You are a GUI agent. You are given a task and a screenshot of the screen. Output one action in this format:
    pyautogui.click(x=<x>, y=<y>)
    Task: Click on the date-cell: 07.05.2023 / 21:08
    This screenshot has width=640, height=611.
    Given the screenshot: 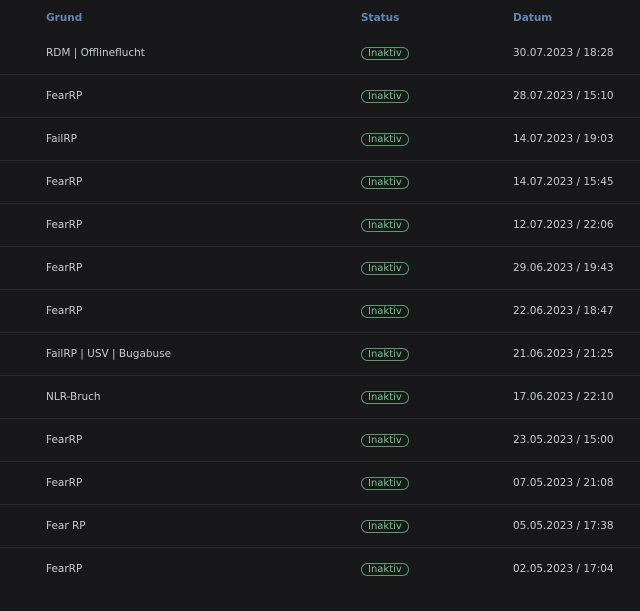 What is the action you would take?
    pyautogui.click(x=563, y=483)
    